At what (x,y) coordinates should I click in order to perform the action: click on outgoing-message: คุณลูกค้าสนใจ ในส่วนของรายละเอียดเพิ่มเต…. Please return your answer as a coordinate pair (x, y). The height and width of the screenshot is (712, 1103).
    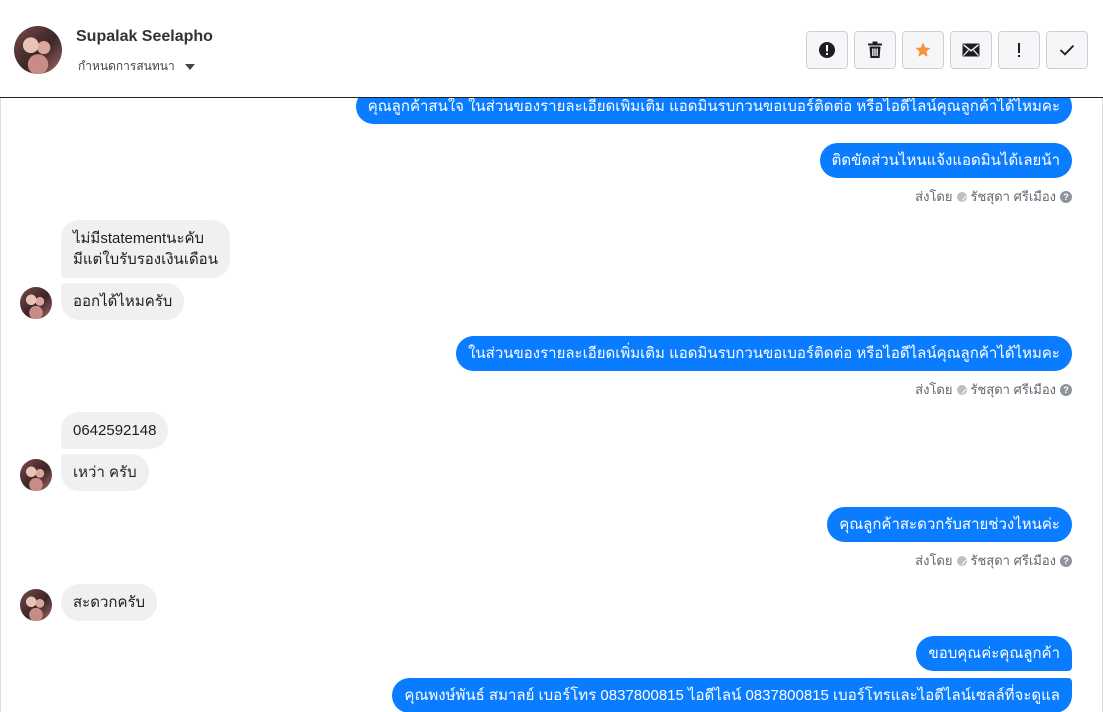
    Looking at the image, I should click on (713, 111).